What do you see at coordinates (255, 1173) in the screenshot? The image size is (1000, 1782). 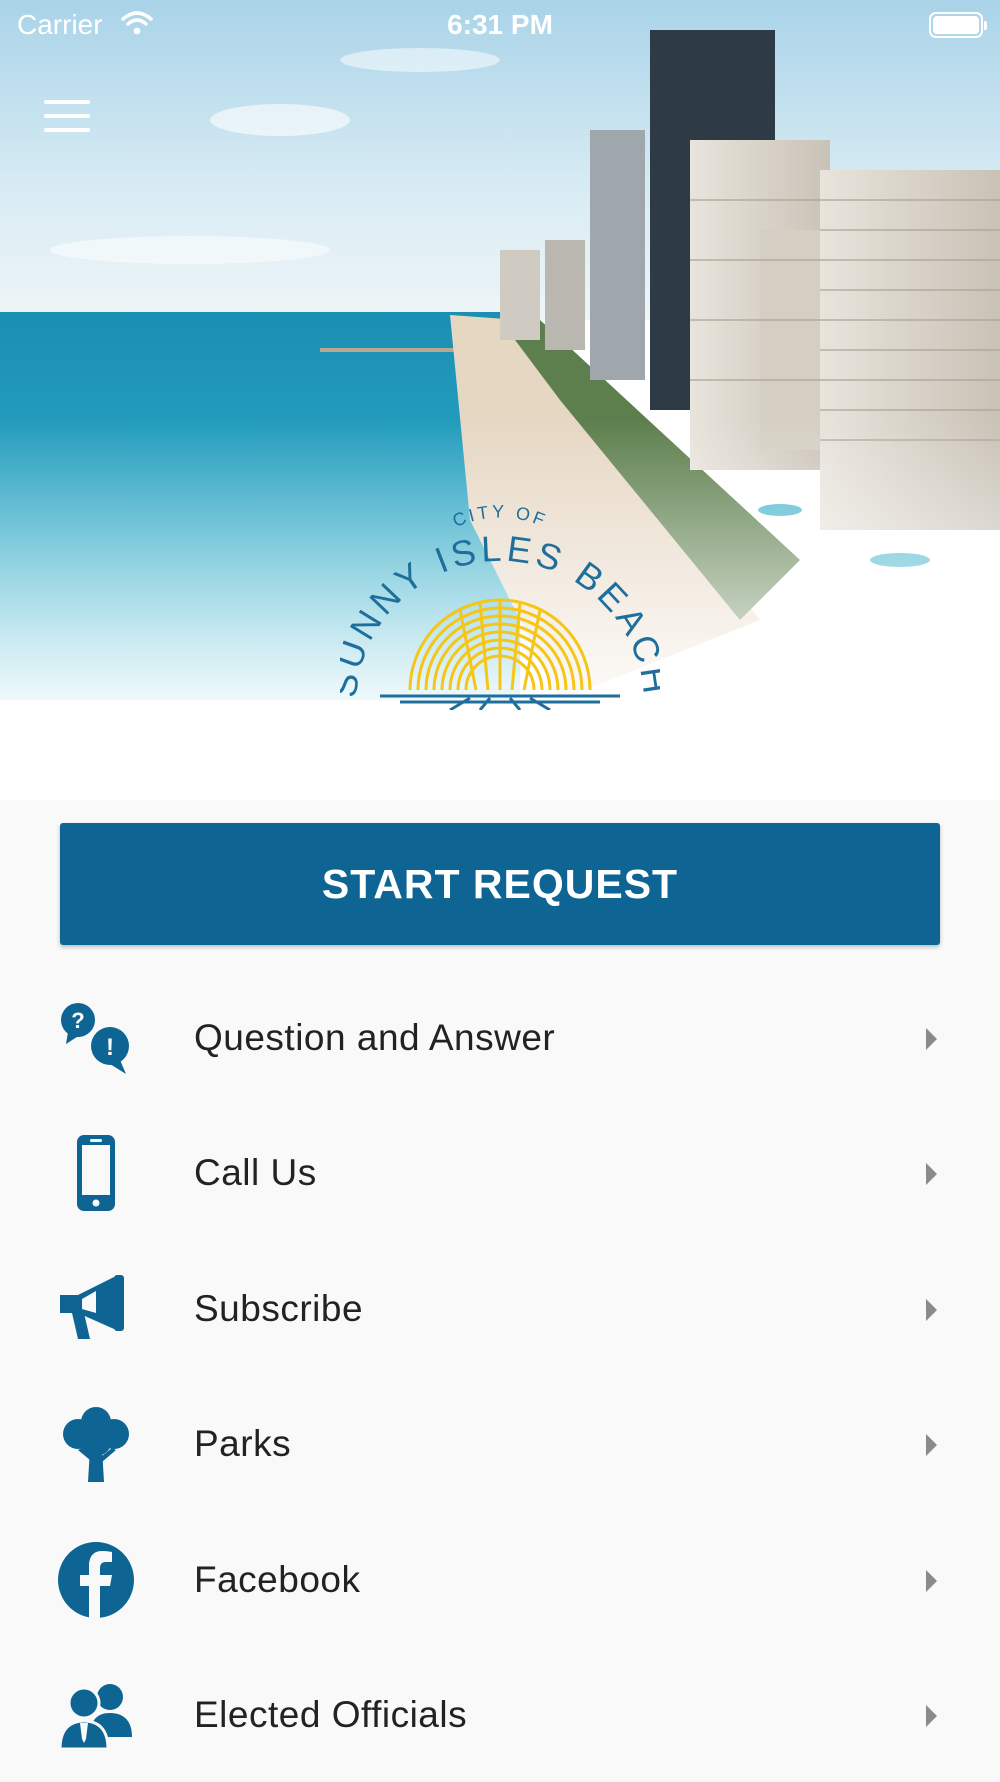 I see `list-item-label: Call Us` at bounding box center [255, 1173].